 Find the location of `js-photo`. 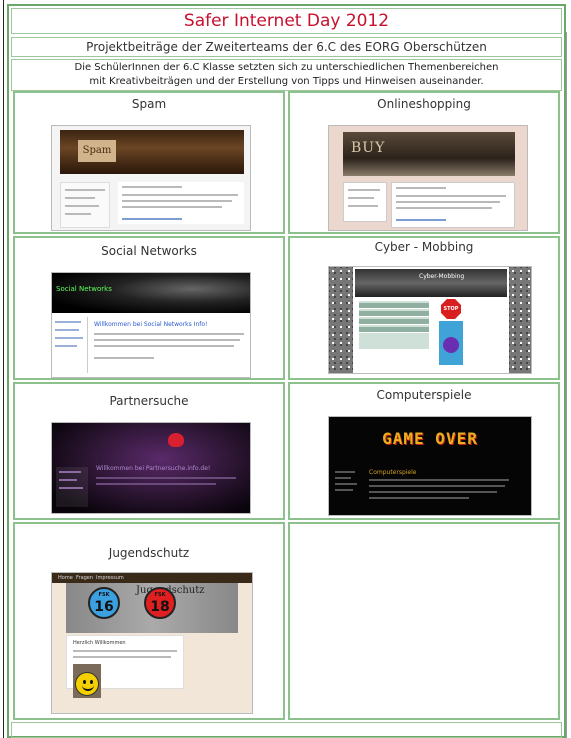

js-photo is located at coordinates (87, 681).